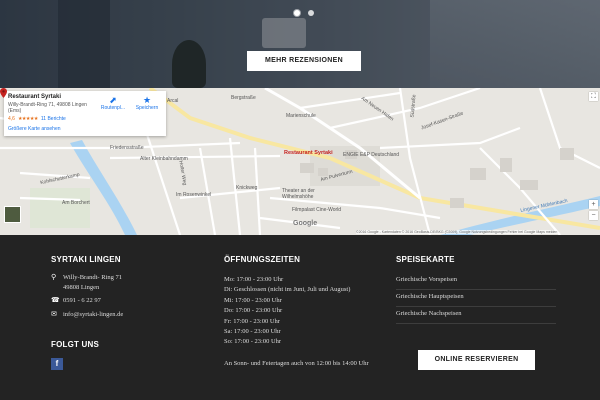 The width and height of the screenshot is (600, 400). Describe the element at coordinates (57, 364) in the screenshot. I see `facebook-icon: f` at that location.